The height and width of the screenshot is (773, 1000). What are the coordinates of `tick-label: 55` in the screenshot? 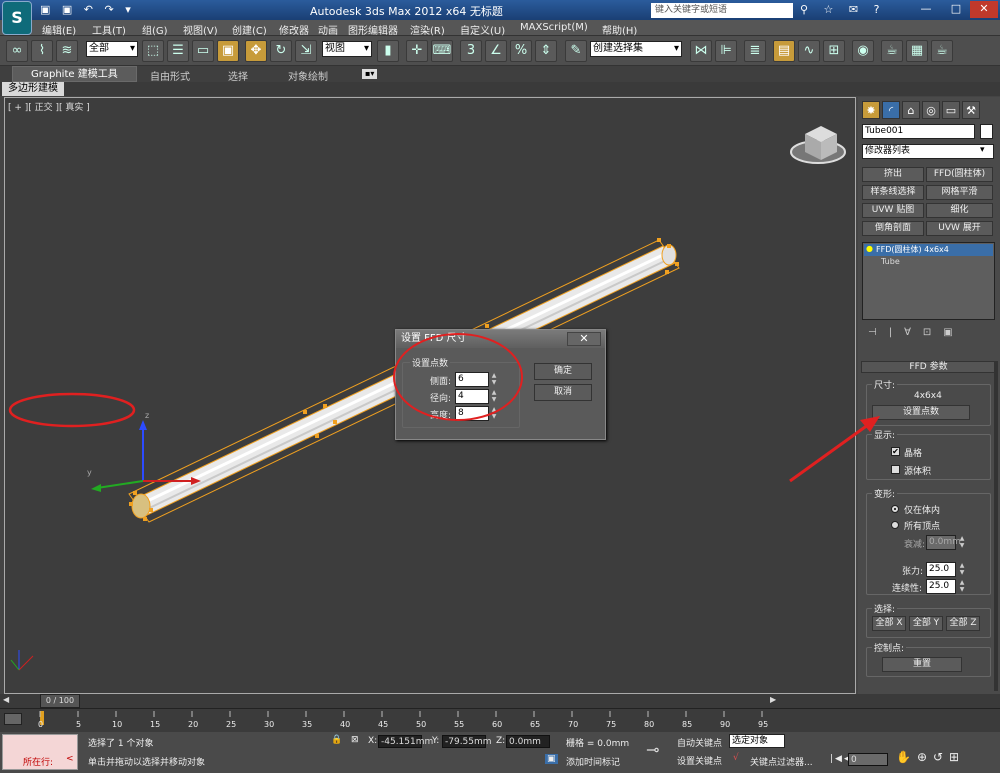 It's located at (459, 724).